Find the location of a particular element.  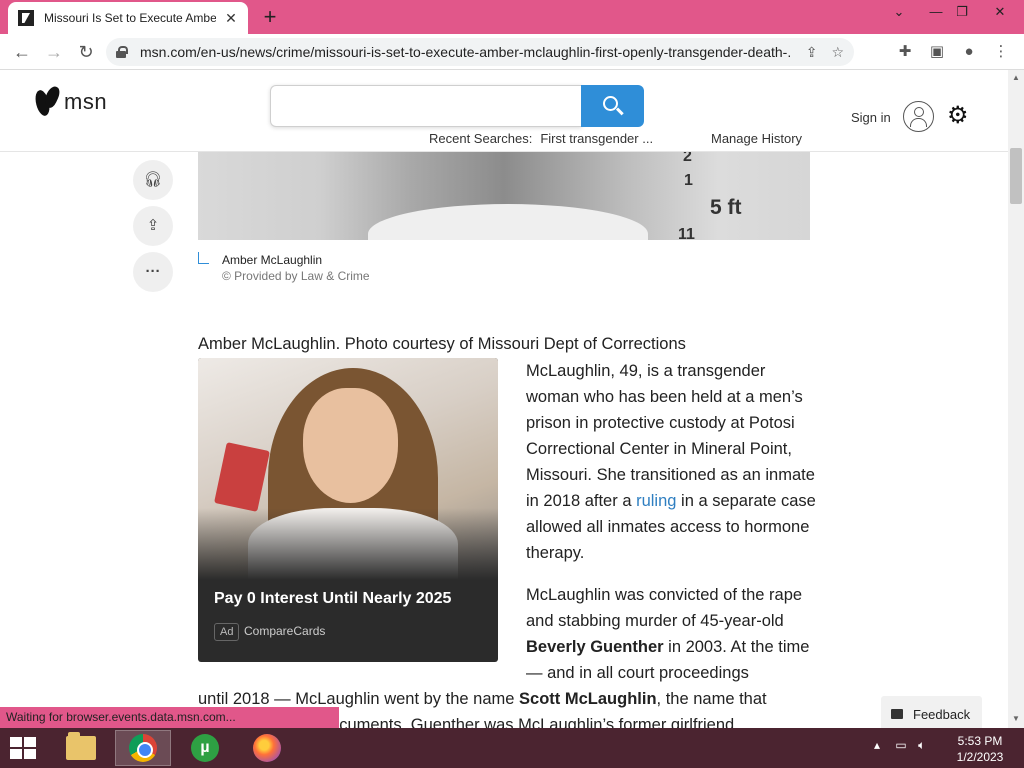

ad-image-shade is located at coordinates (348, 544).